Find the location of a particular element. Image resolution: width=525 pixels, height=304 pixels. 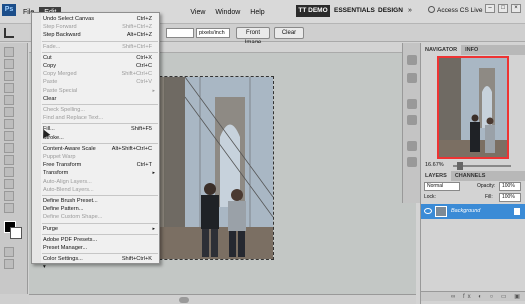

menu-item-shortcut: Ctrl+Z is located at coordinates (144, 19).